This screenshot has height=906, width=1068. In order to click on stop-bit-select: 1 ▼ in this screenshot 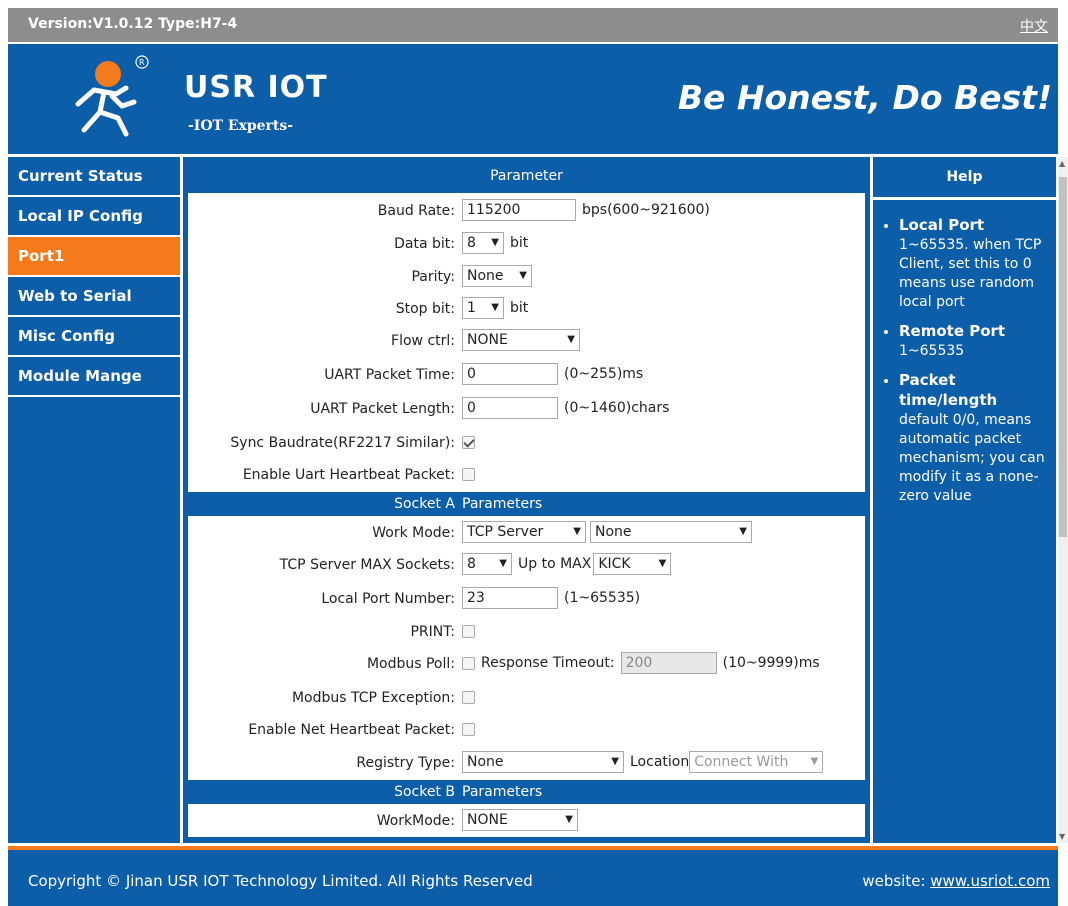, I will do `click(483, 308)`.